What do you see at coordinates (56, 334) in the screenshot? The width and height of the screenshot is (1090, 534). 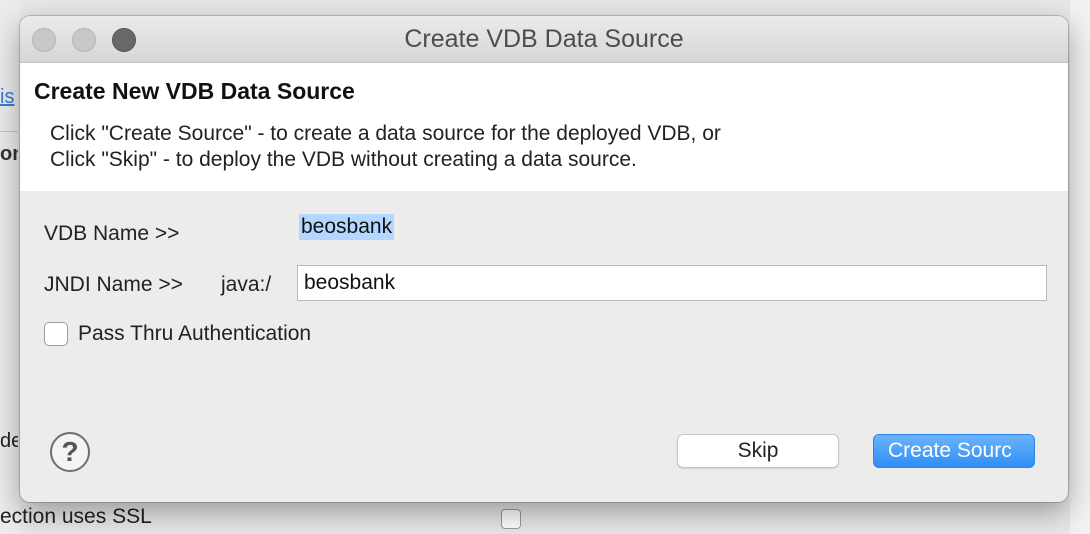 I see `pass-thru-authentication-checkbox` at bounding box center [56, 334].